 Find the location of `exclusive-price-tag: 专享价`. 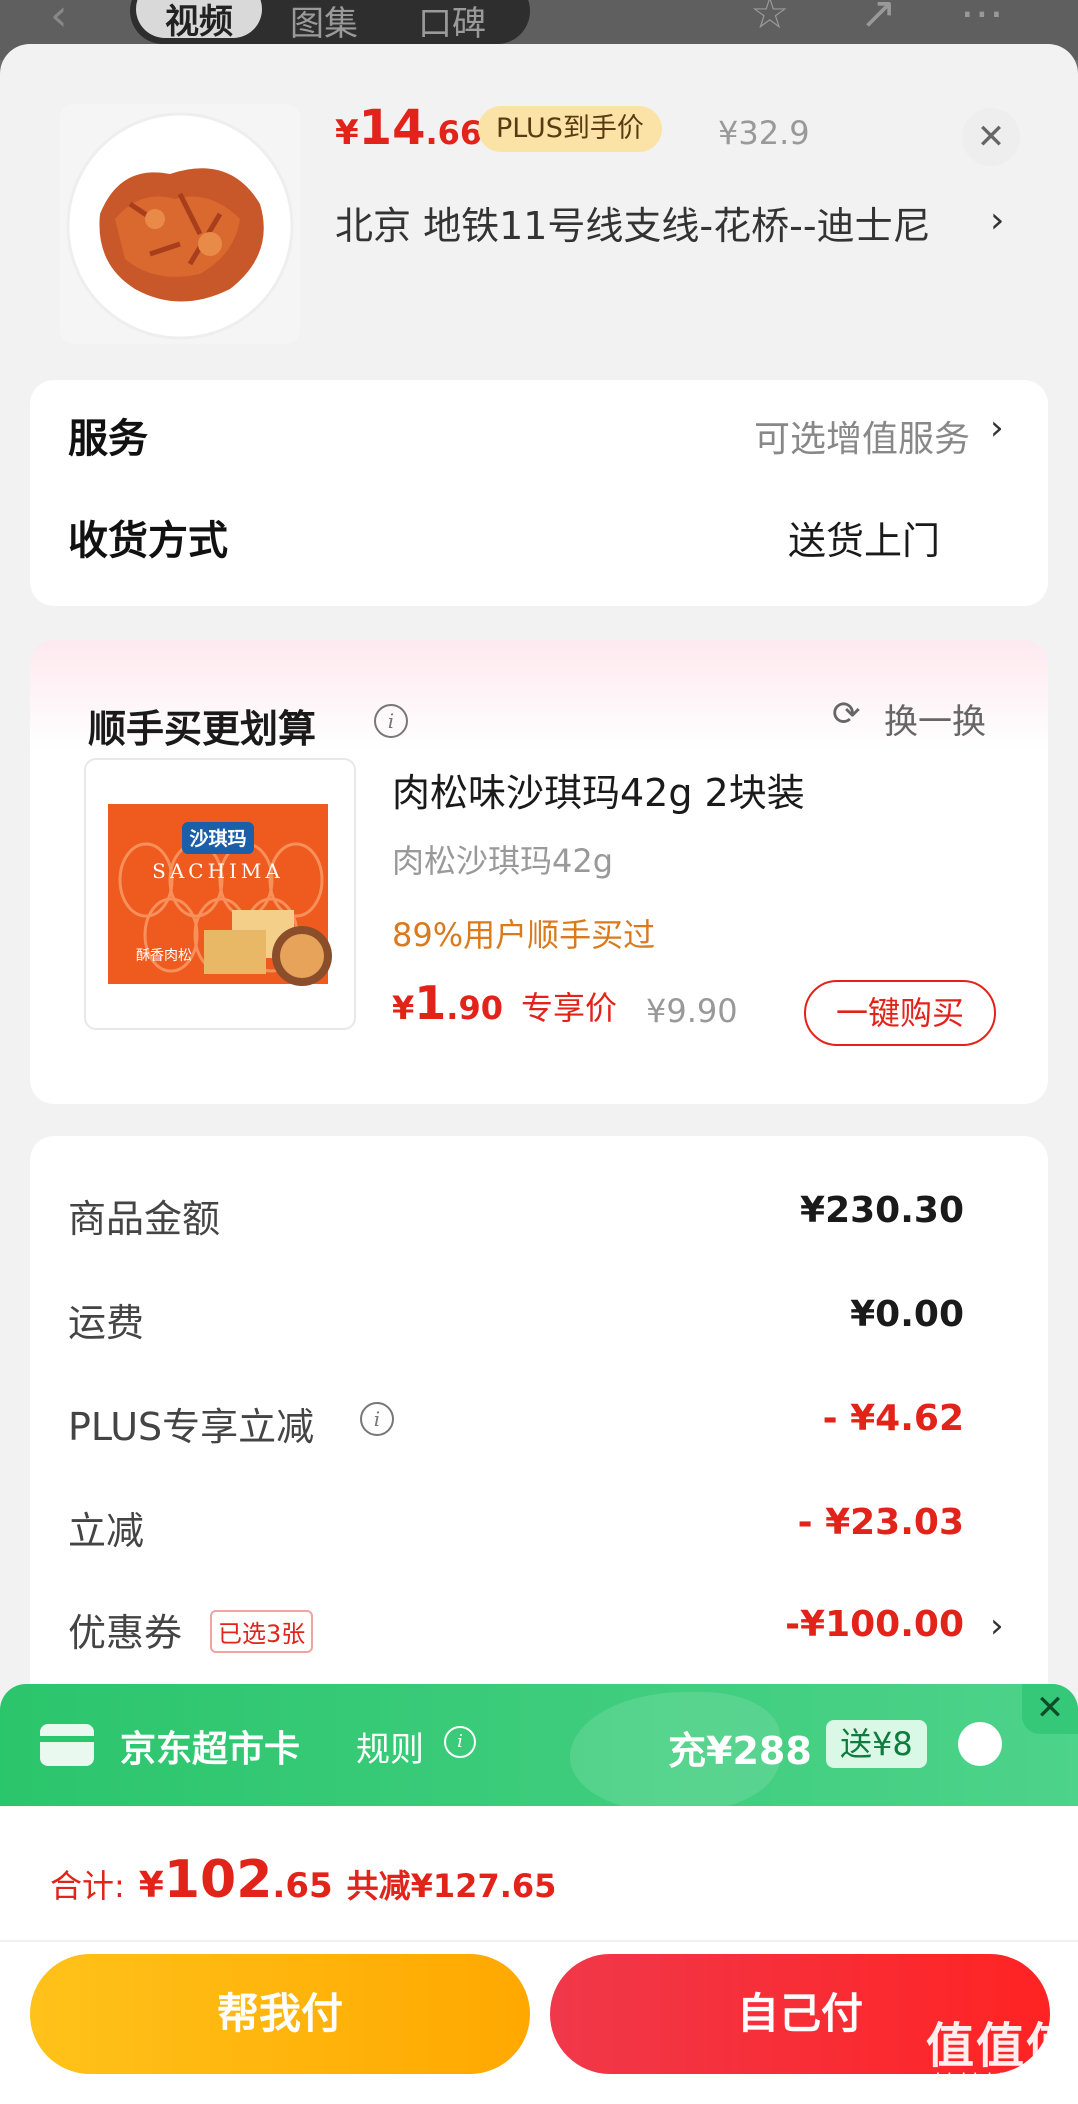

exclusive-price-tag: 专享价 is located at coordinates (568, 1008).